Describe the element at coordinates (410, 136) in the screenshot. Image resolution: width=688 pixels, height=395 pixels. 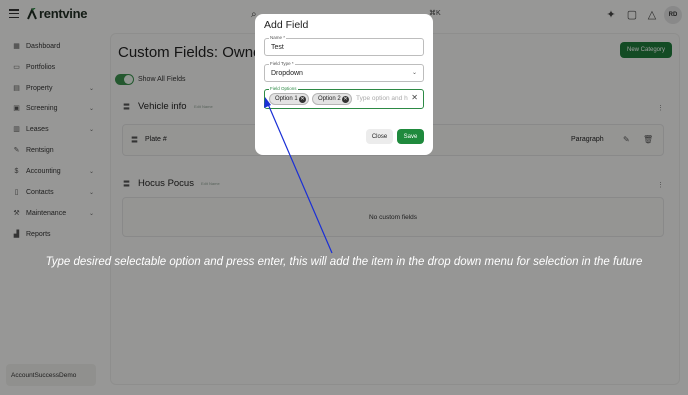
I see `save-button: Save` at that location.